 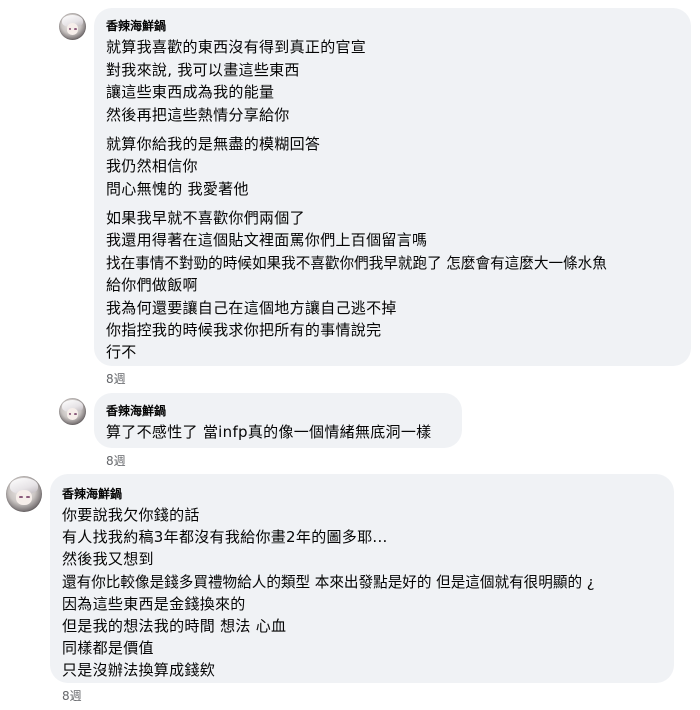 I want to click on comment-line: 只是沒辦法換算成錢欸, so click(x=139, y=670).